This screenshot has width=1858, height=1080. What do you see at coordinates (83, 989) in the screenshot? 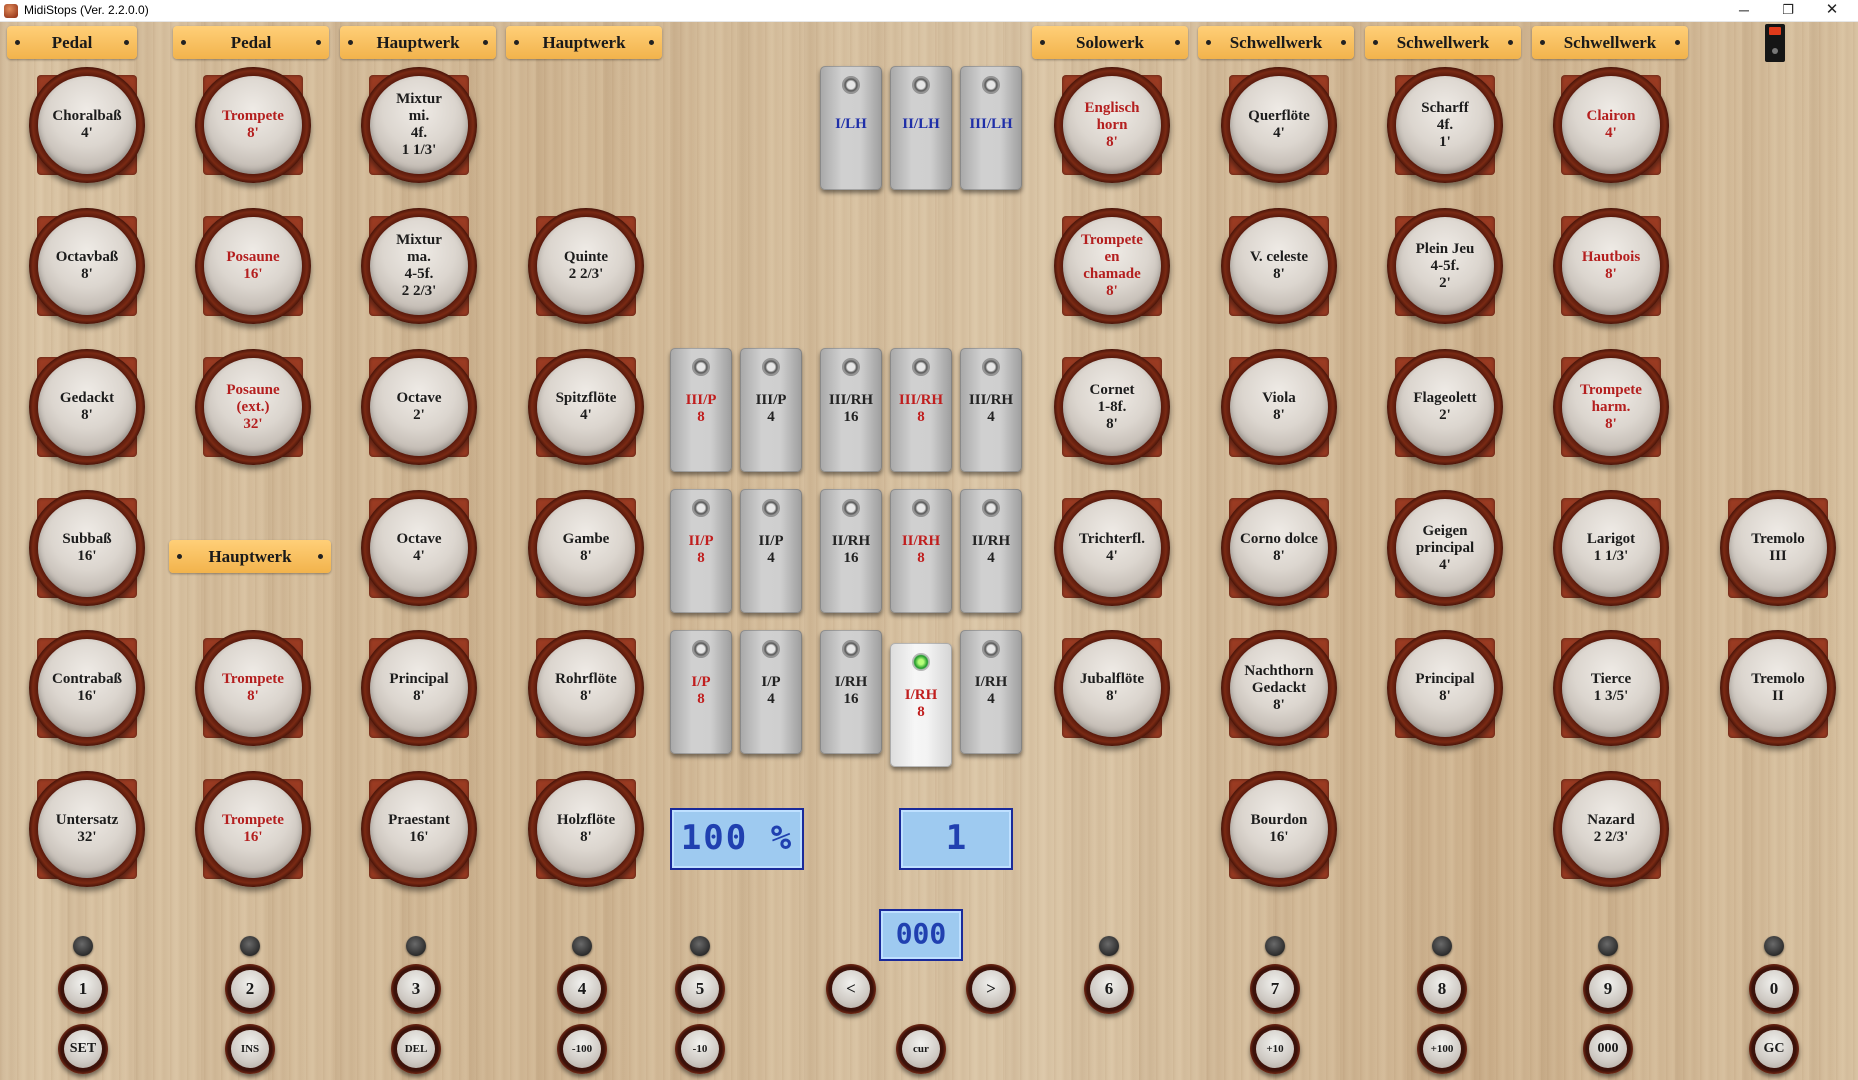
I see `piston-1-button: 1` at bounding box center [83, 989].